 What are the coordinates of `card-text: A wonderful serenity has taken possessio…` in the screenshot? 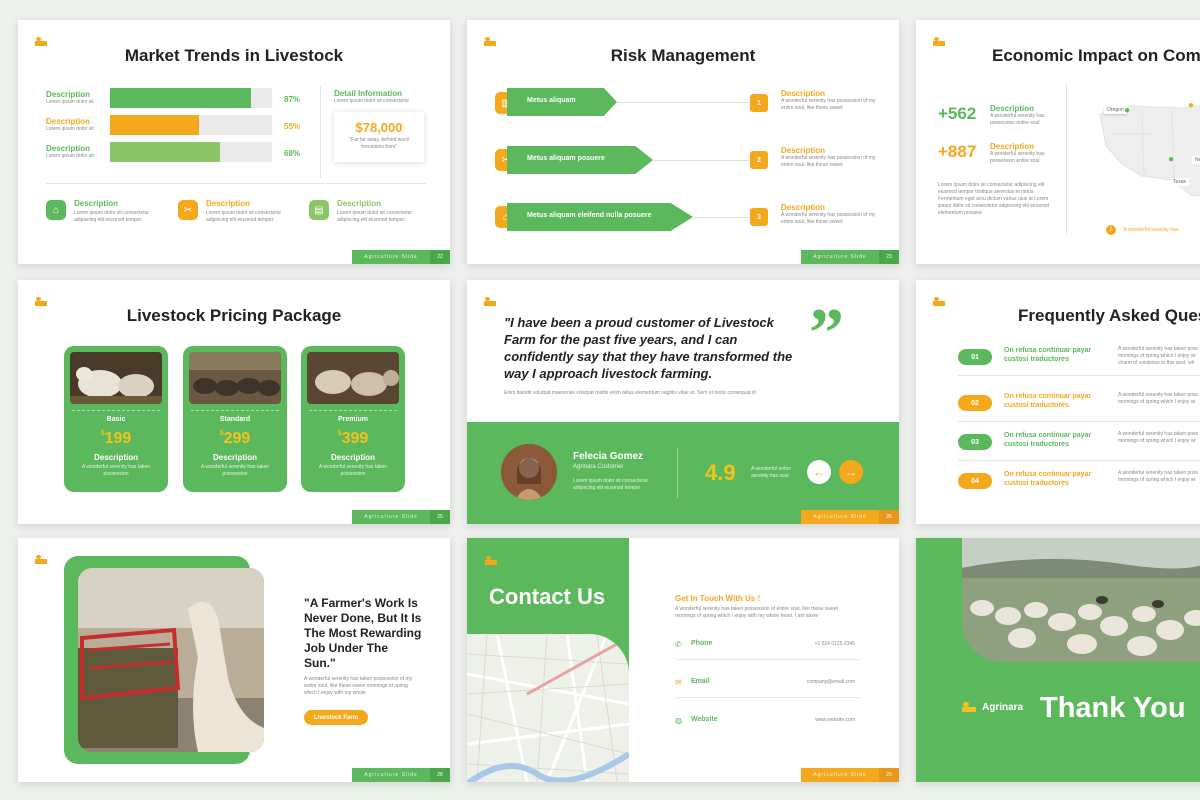 It's located at (235, 470).